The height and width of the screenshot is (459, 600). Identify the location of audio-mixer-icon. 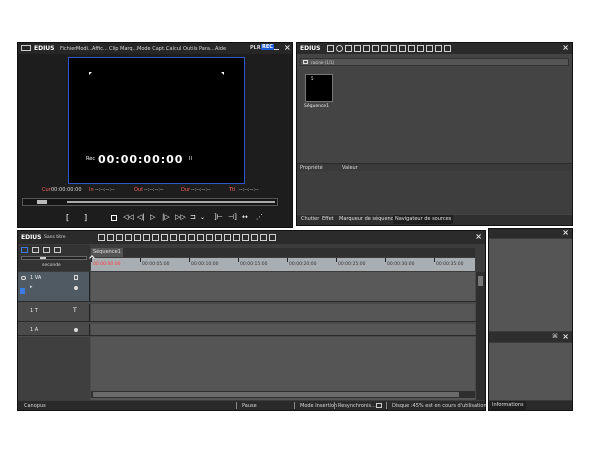
(254, 237).